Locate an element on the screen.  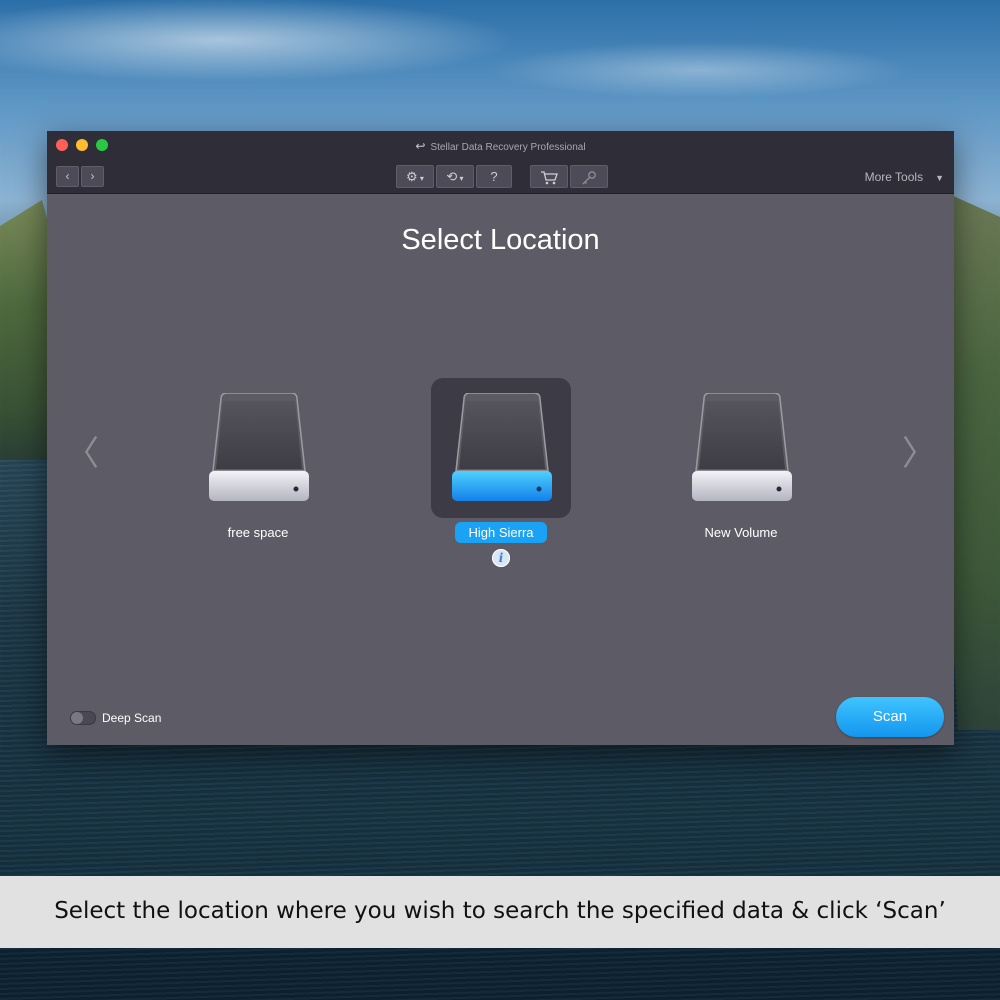
history-button: ⟲ ▾ is located at coordinates (455, 176).